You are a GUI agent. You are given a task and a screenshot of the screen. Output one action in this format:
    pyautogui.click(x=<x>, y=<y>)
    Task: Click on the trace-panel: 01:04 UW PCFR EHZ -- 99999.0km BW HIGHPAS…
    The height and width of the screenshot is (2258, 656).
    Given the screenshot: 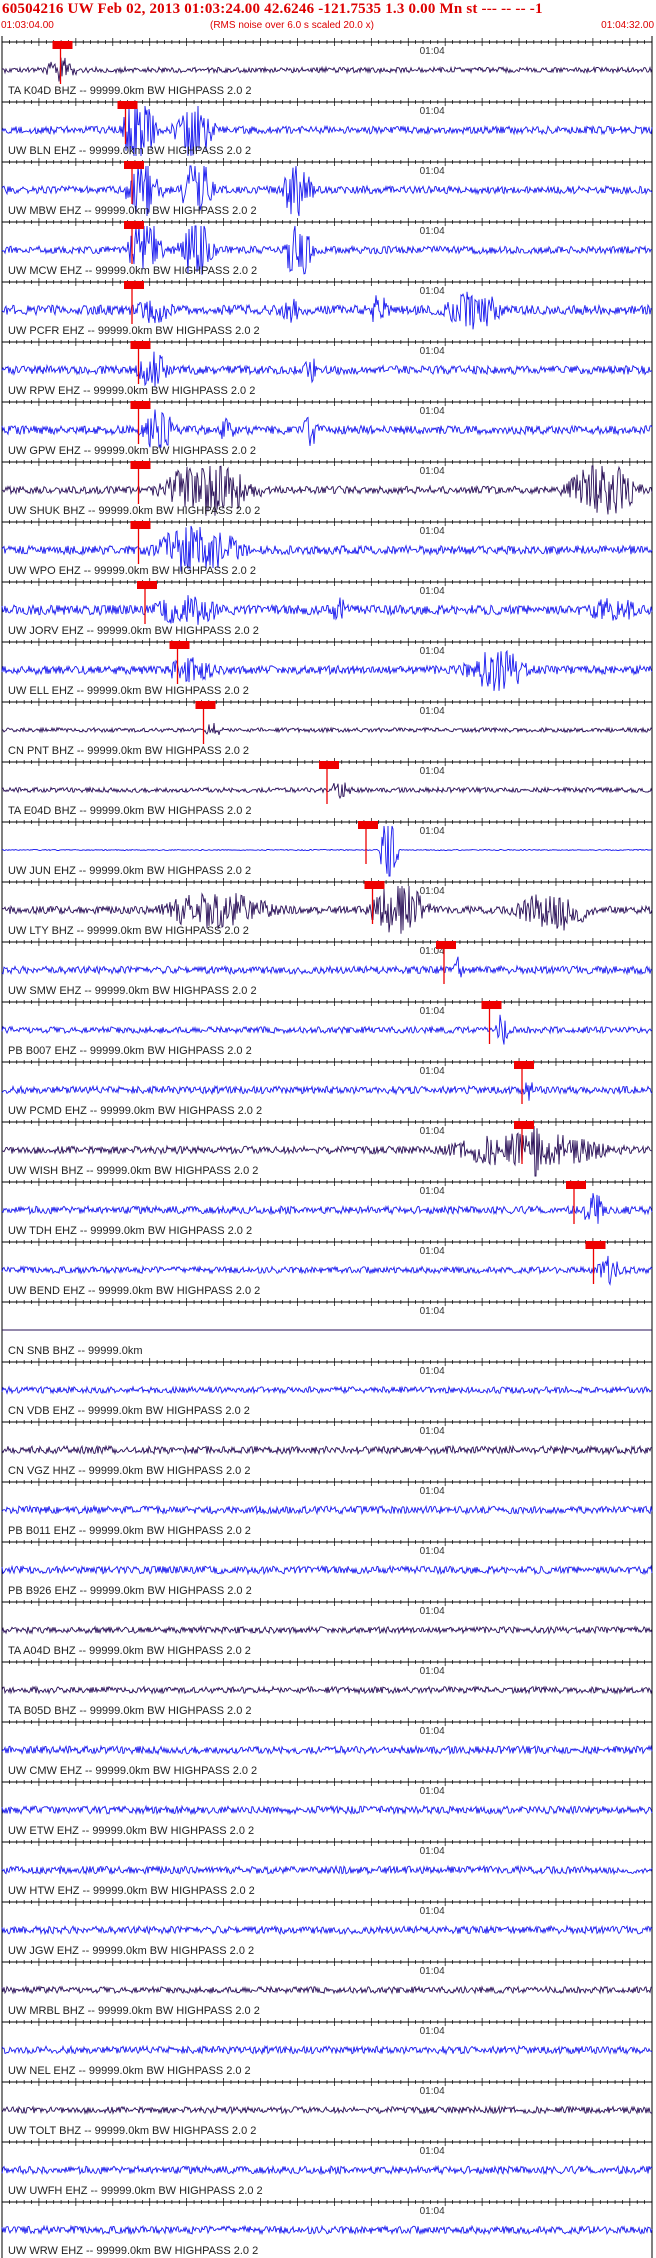 What is the action you would take?
    pyautogui.click(x=327, y=307)
    